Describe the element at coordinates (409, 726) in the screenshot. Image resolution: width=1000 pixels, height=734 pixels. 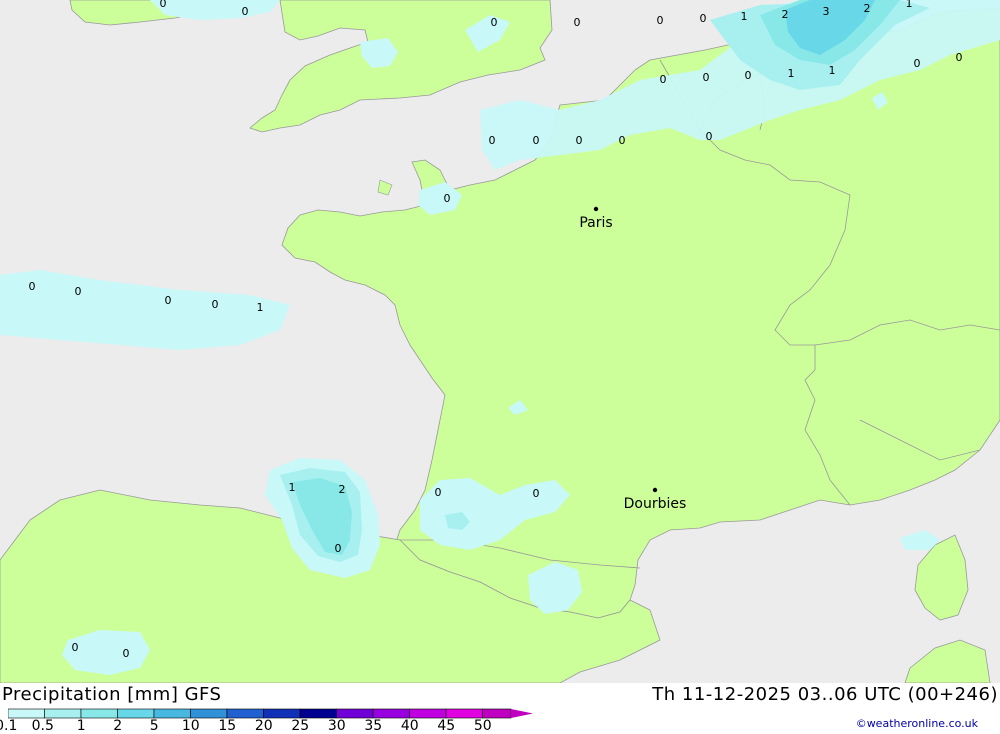
I see `scale-tick-label: 40` at that location.